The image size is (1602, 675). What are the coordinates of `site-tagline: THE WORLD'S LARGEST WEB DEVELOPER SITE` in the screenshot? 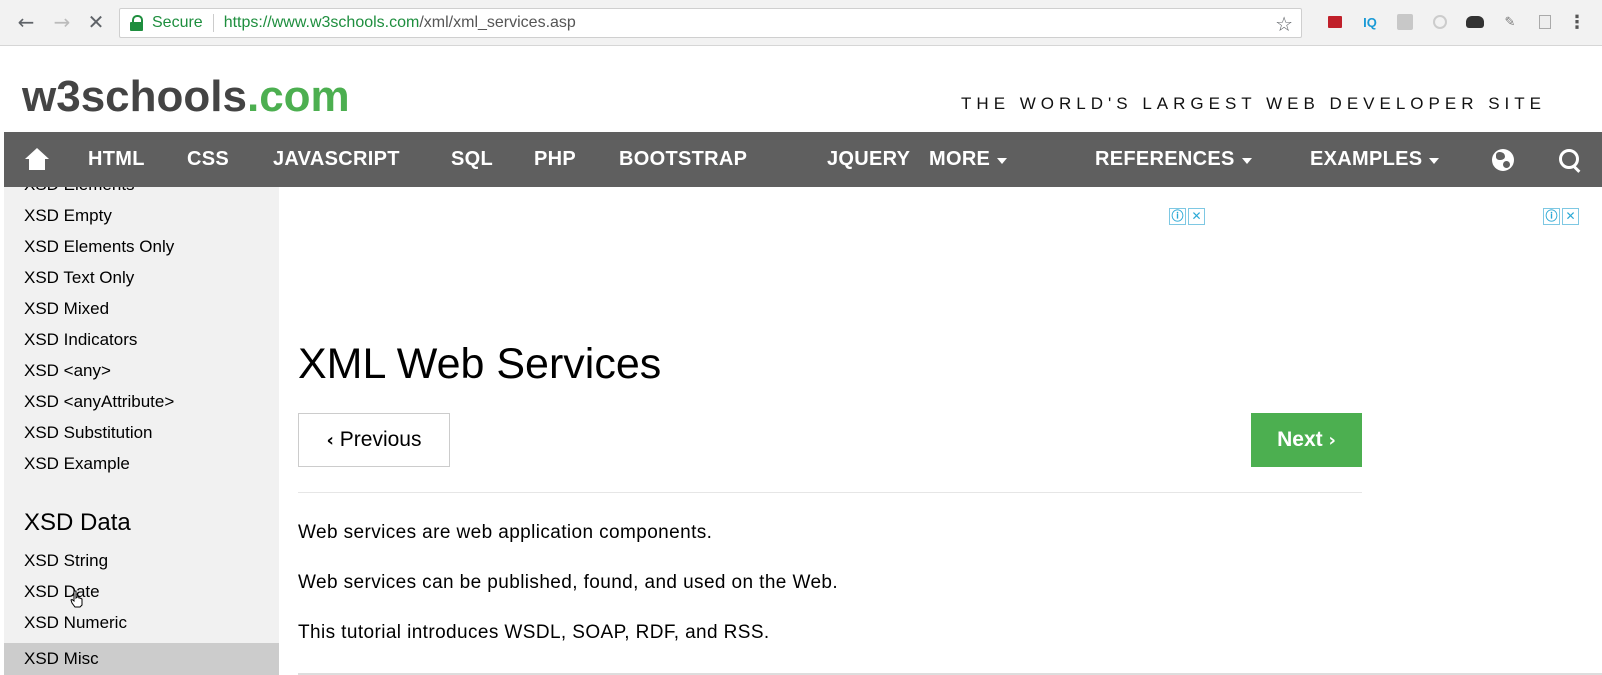 It's located at (1253, 103).